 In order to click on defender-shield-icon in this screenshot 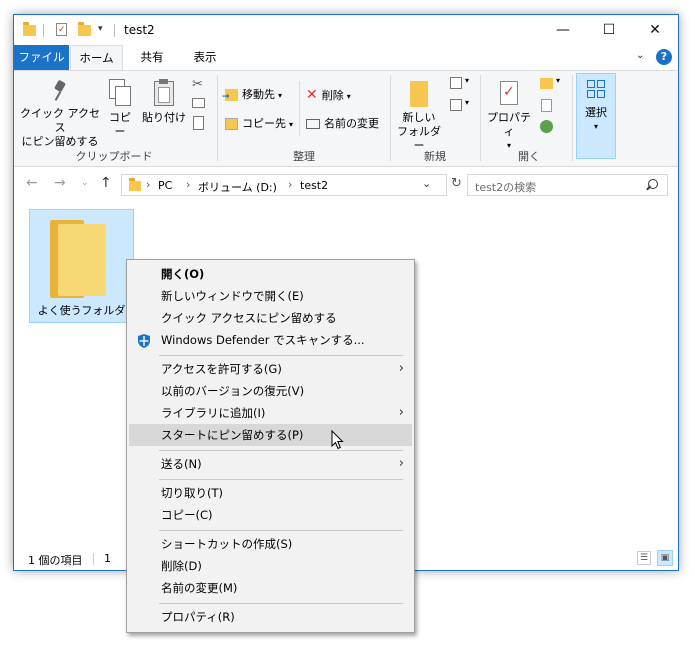, I will do `click(144, 340)`.